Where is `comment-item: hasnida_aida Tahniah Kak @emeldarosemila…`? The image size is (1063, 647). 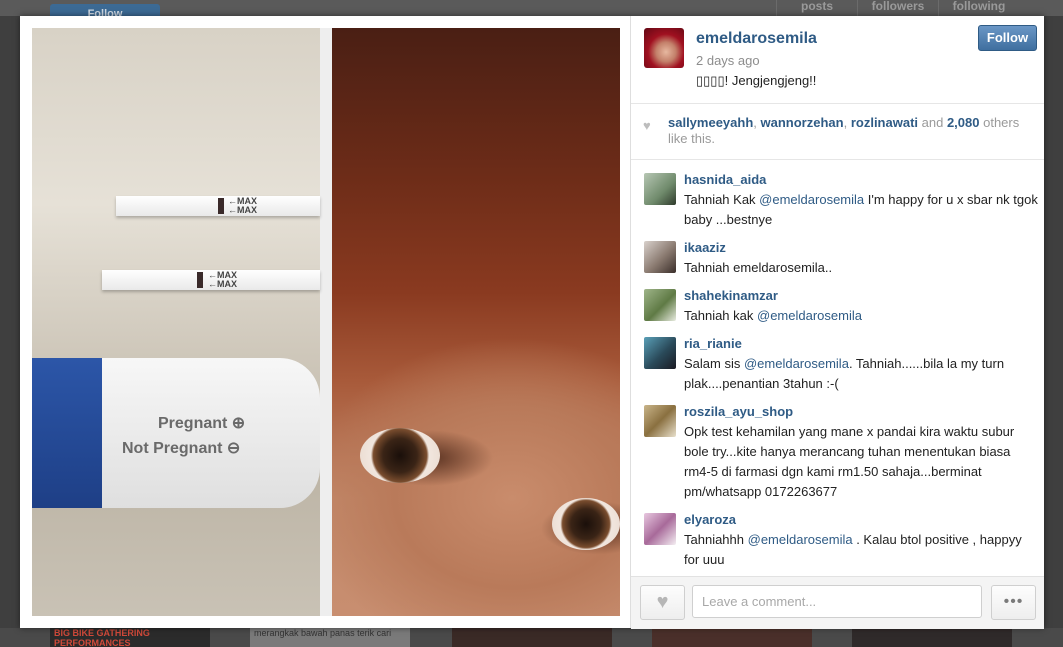
comment-item: hasnida_aida Tahniah Kak @emeldarosemila… is located at coordinates (837, 200).